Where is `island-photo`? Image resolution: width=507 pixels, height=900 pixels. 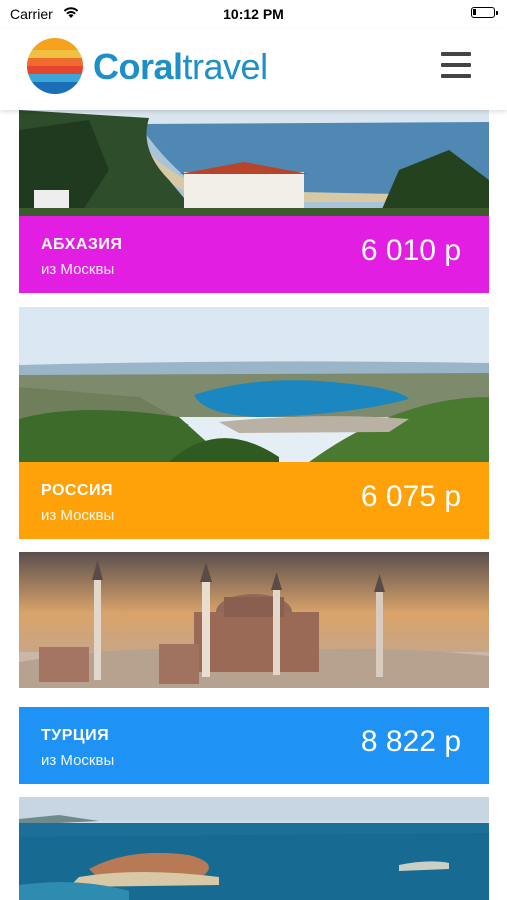 island-photo is located at coordinates (254, 848).